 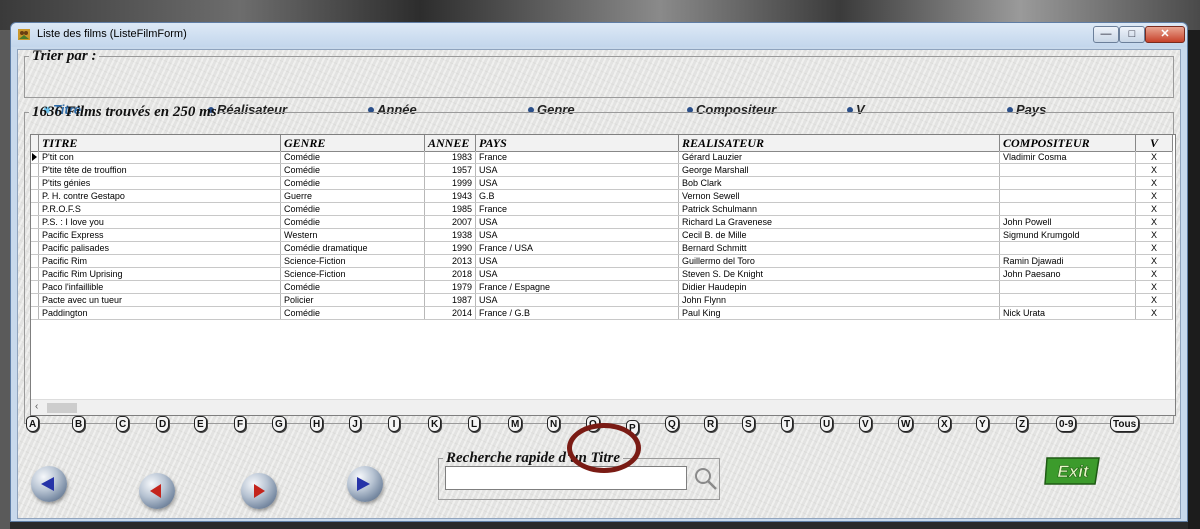 What do you see at coordinates (1068, 157) in the screenshot?
I see `cell-compositeur: Vladimir Cosma` at bounding box center [1068, 157].